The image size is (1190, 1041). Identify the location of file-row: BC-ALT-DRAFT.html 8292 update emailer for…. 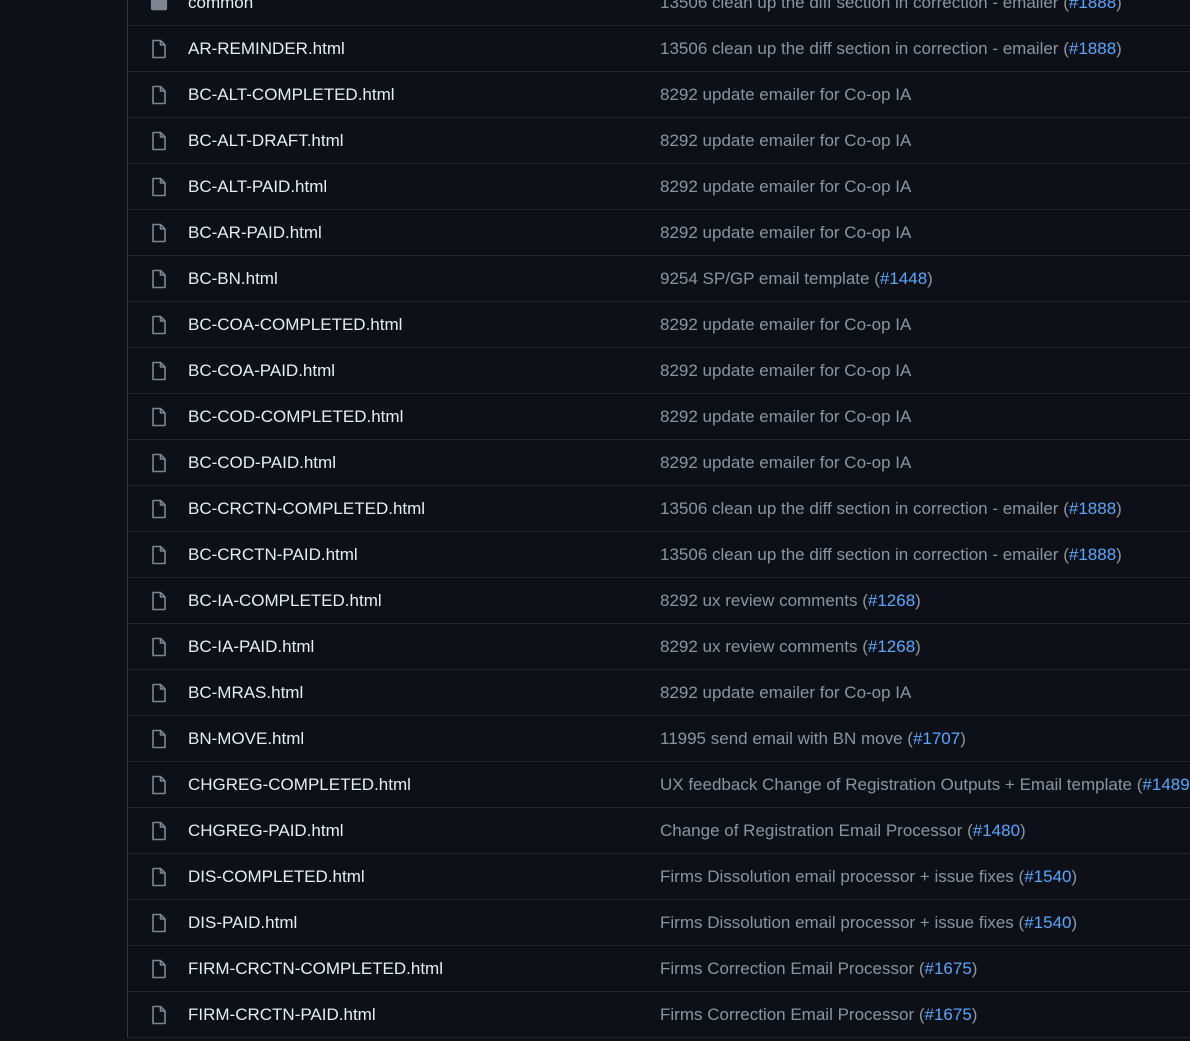
(659, 141).